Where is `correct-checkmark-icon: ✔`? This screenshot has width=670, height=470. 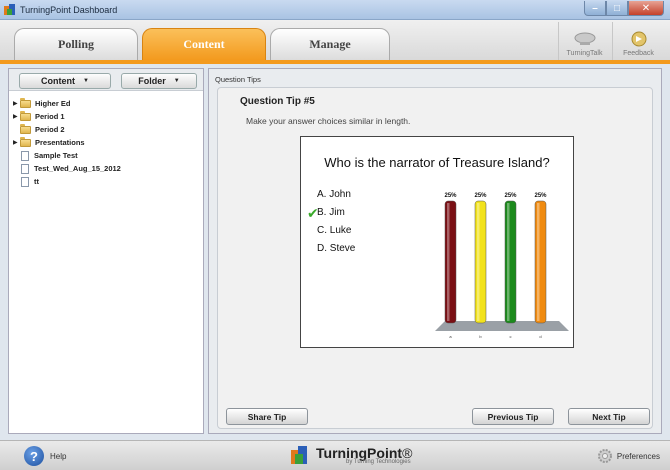 correct-checkmark-icon: ✔ is located at coordinates (313, 213).